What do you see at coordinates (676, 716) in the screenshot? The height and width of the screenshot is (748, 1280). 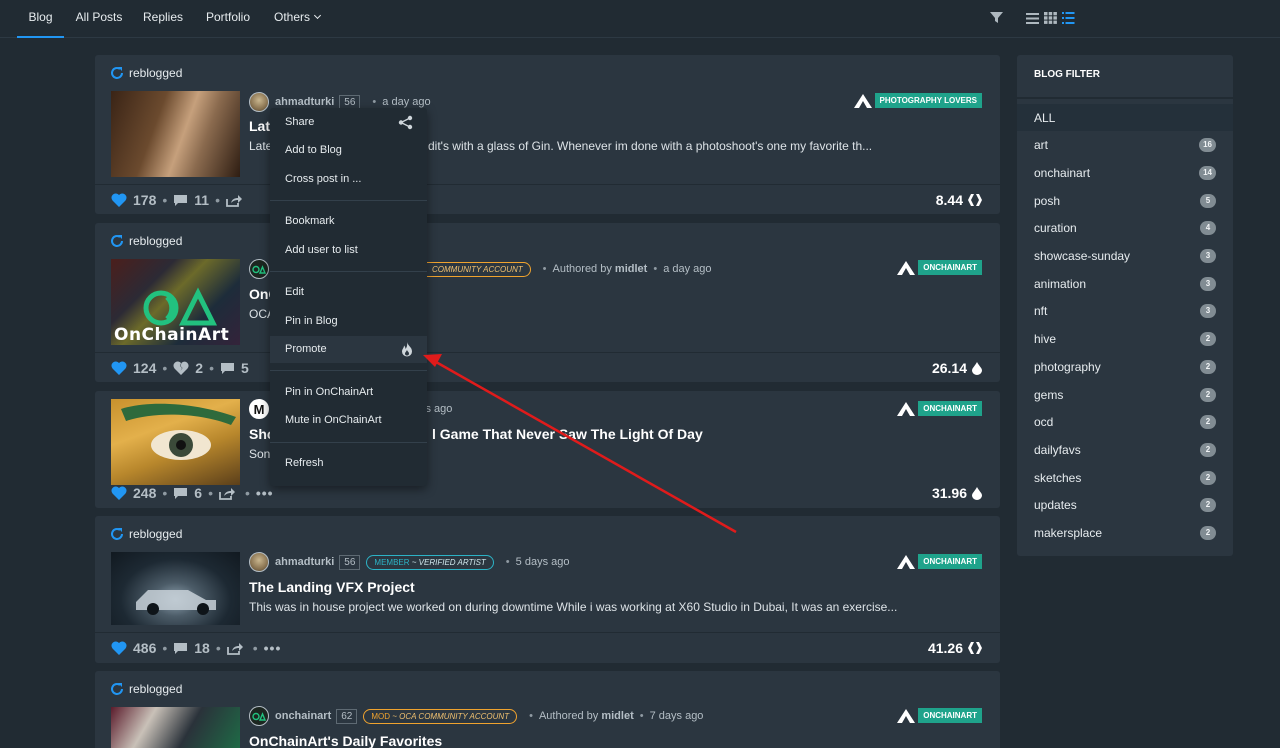 I see `post-time: 7 days ago` at bounding box center [676, 716].